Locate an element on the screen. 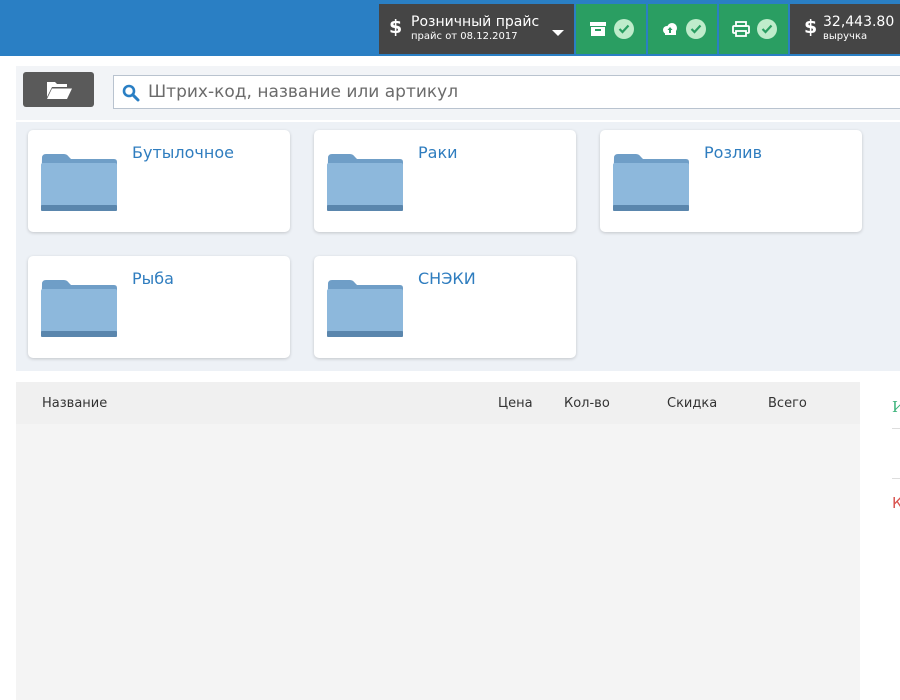 The height and width of the screenshot is (700, 900). category-card: Розлив is located at coordinates (731, 181).